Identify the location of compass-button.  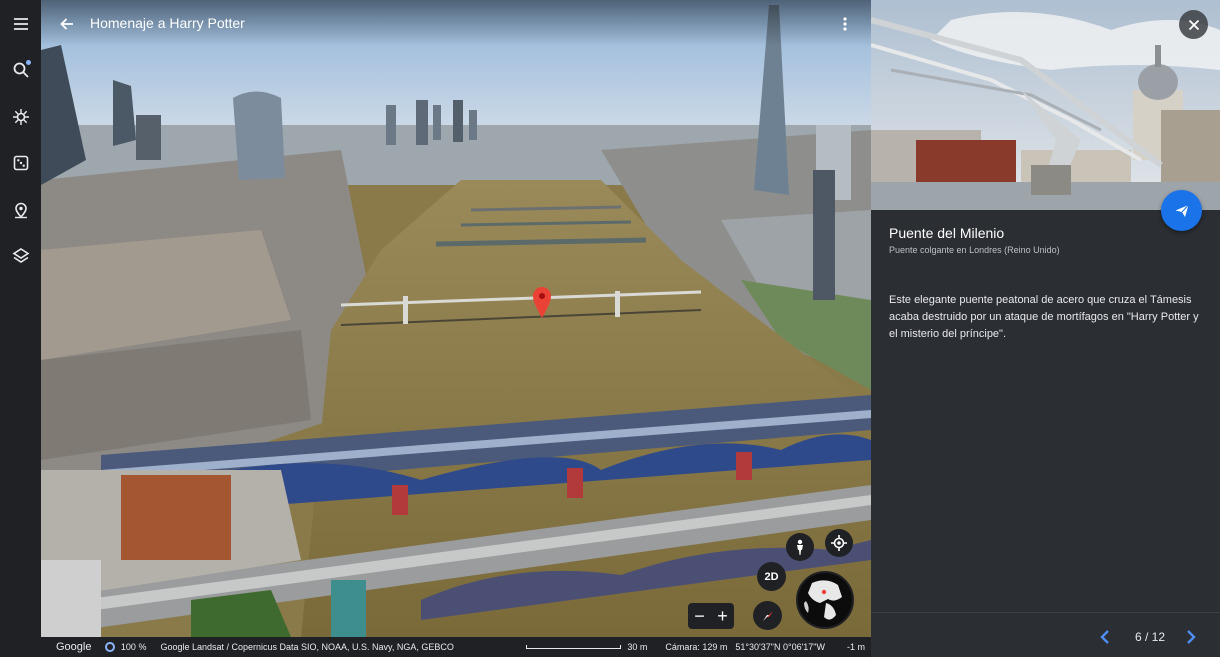
(767, 615).